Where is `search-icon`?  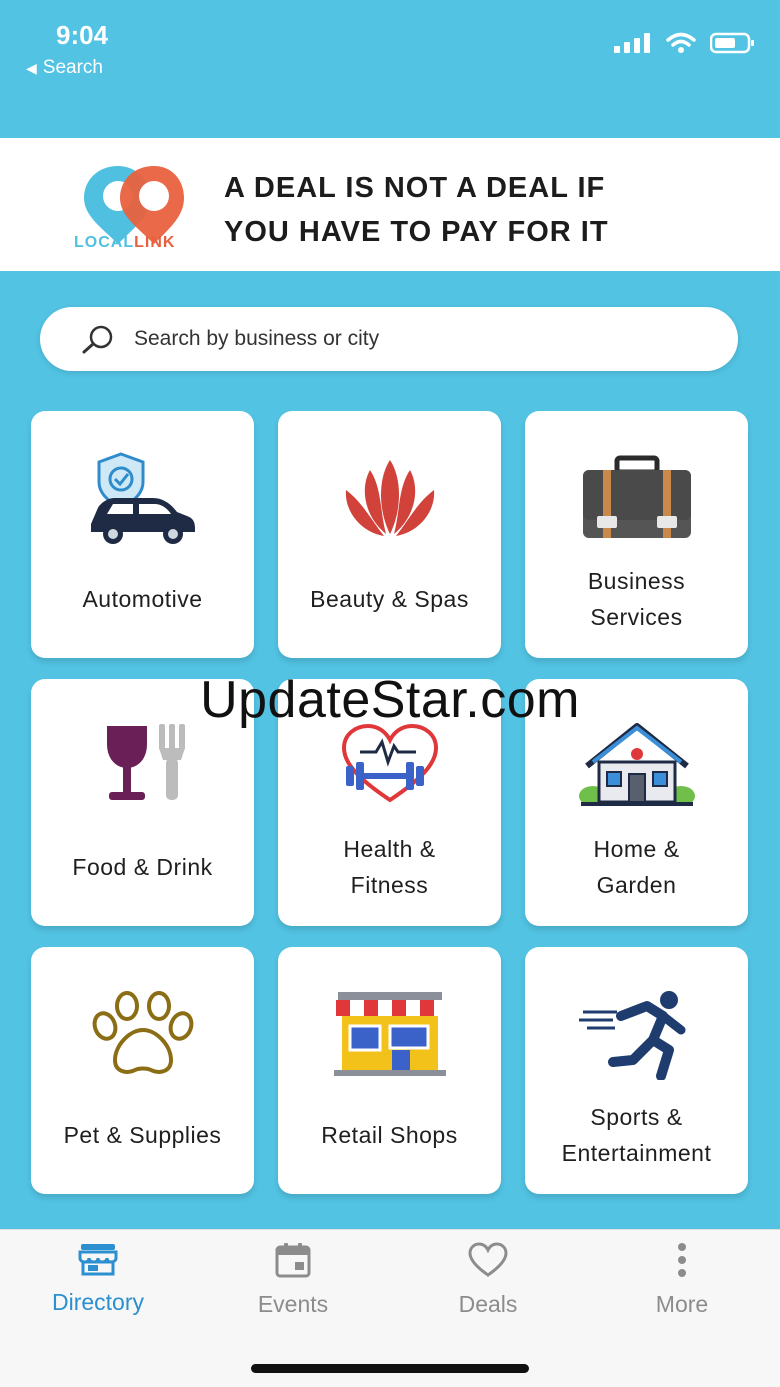
search-icon is located at coordinates (97, 339).